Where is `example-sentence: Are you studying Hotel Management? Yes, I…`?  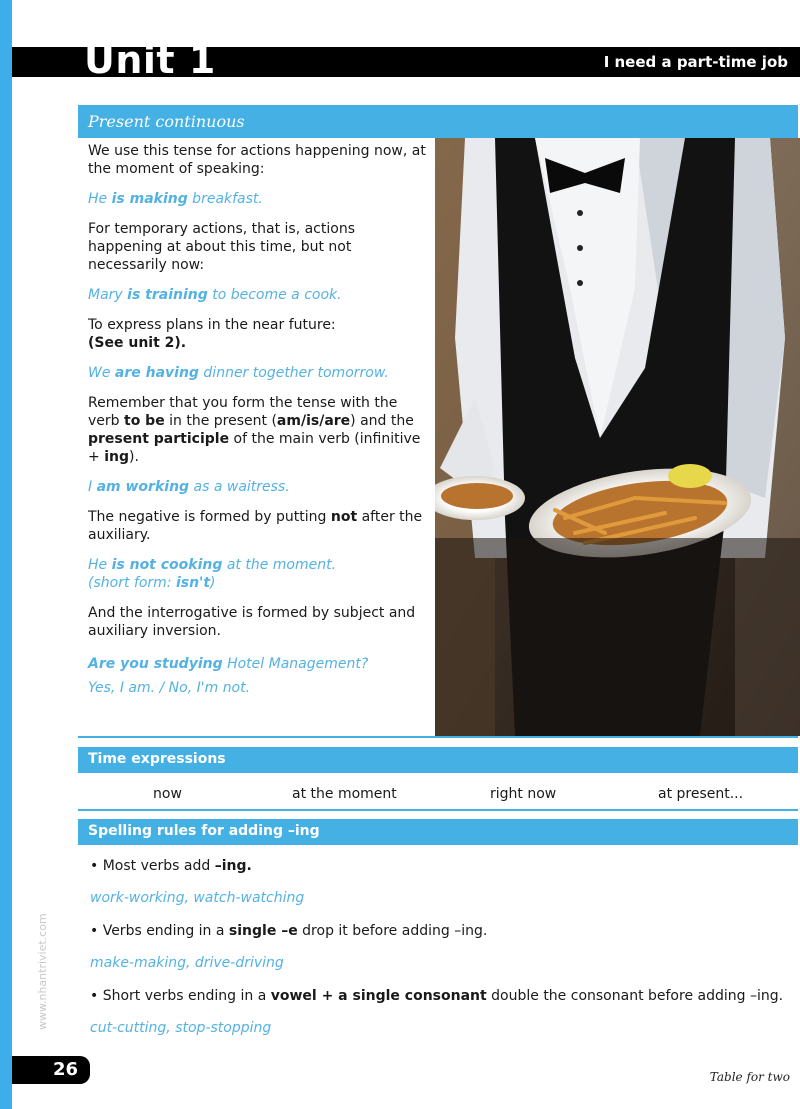 example-sentence: Are you studying Hotel Management? Yes, I… is located at coordinates (228, 676).